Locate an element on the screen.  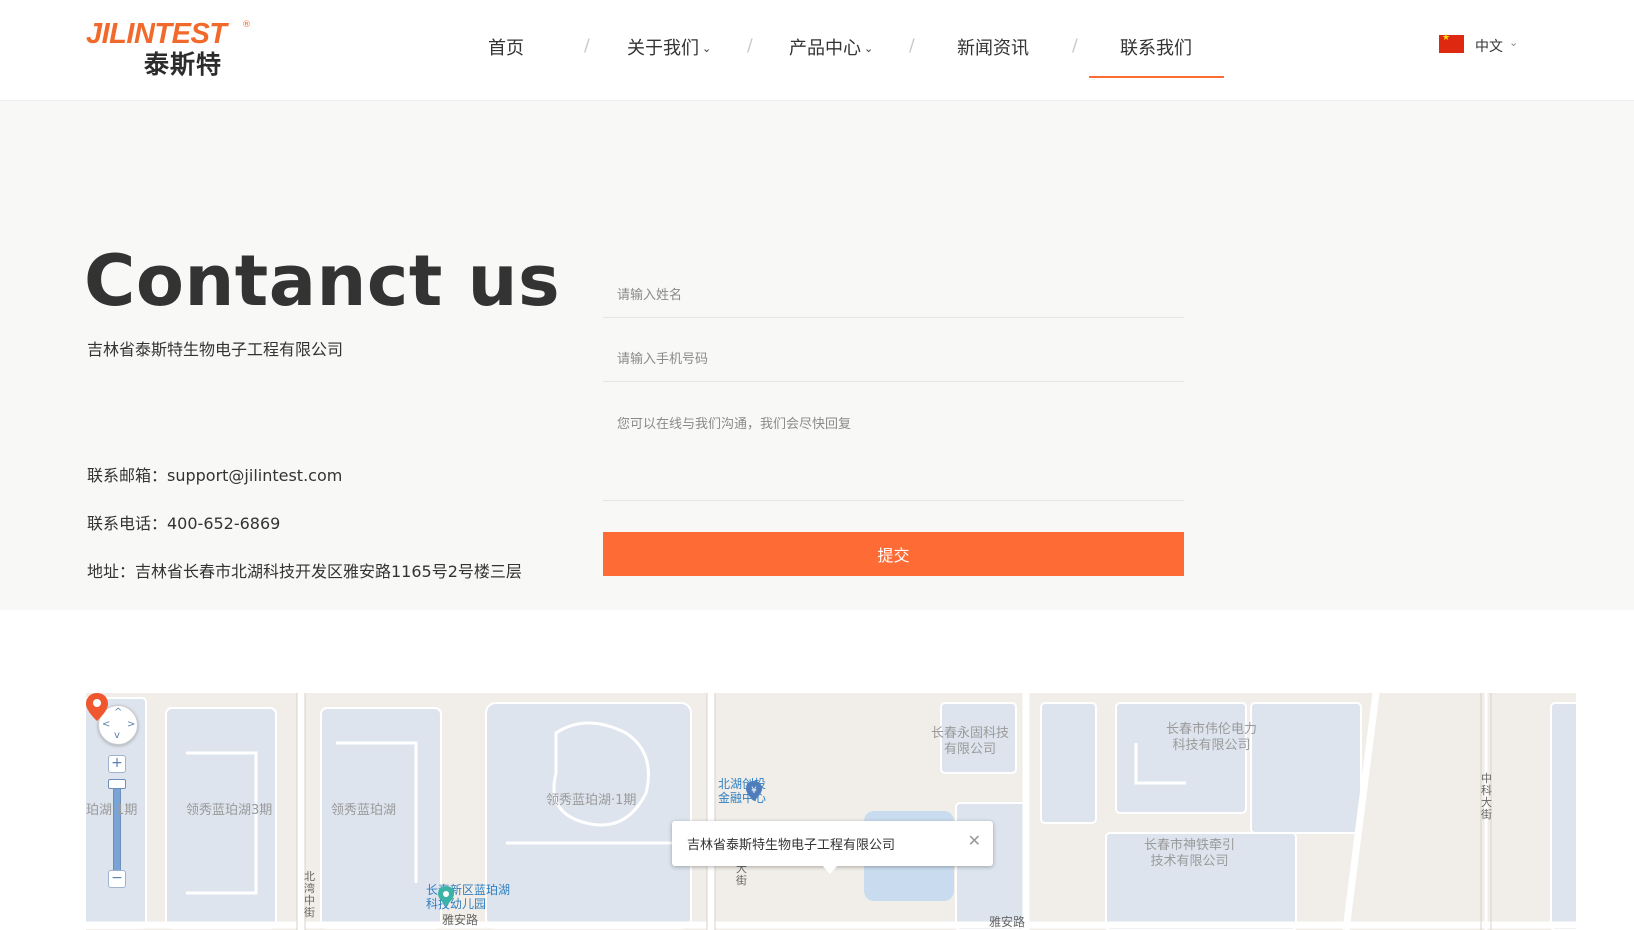
page-title: Contanct us is located at coordinates (322, 281).